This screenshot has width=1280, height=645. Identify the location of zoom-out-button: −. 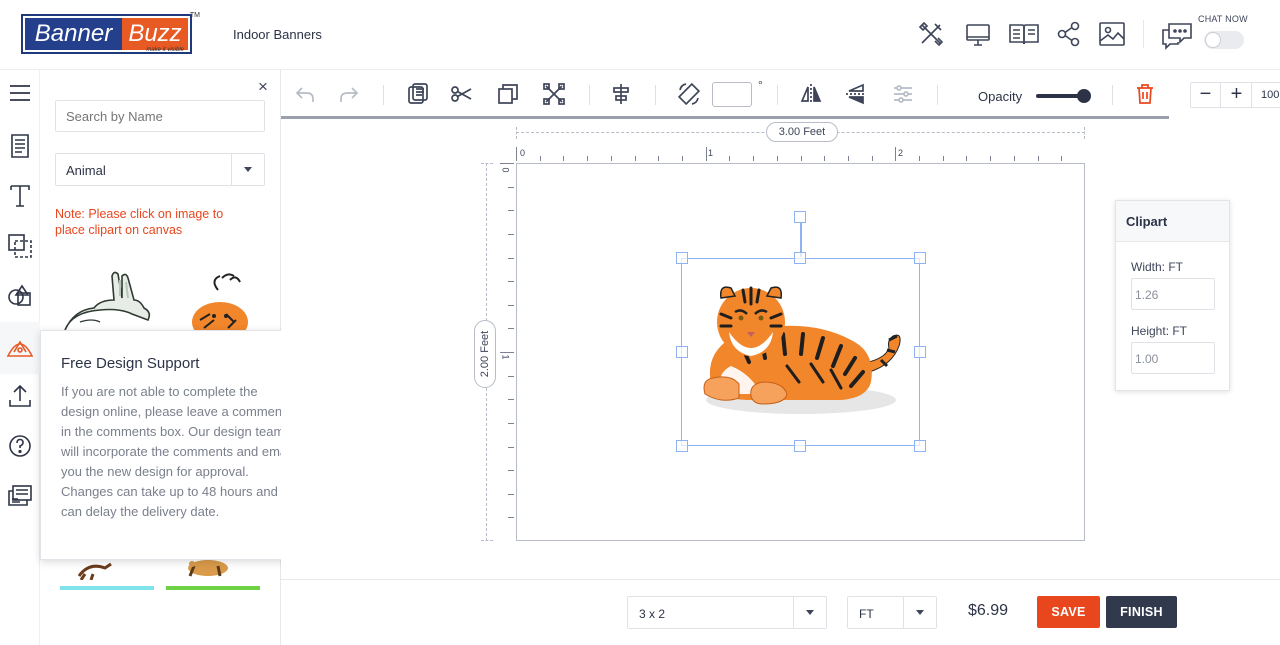
(1206, 95).